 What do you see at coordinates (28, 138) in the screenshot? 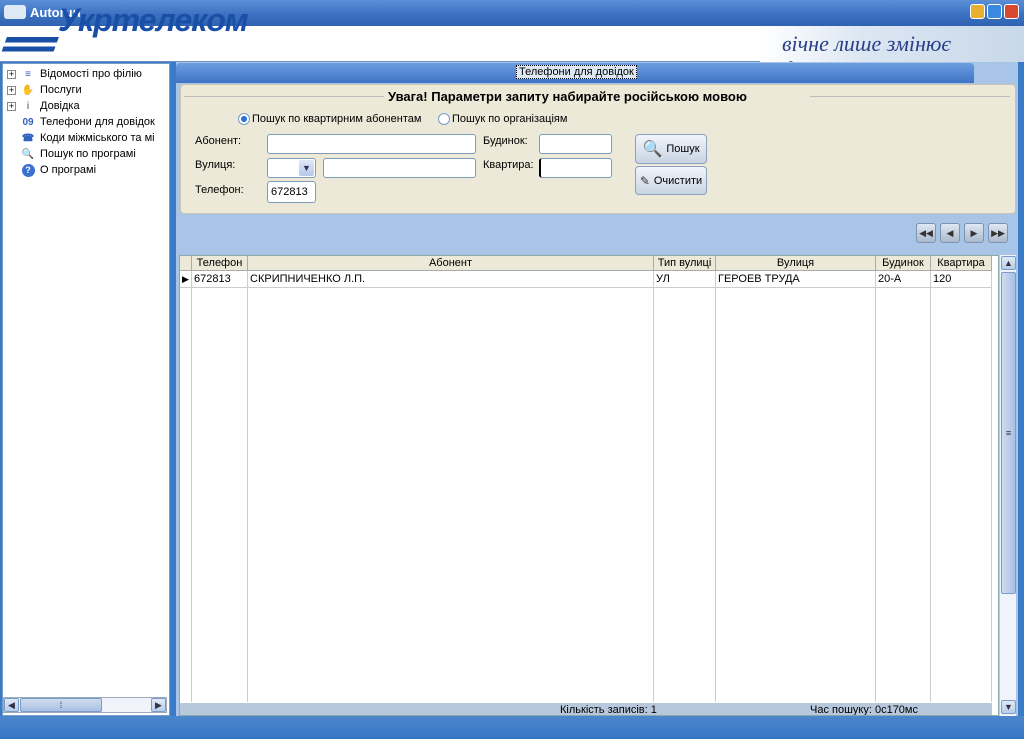
I see `phone-icon: ☎` at bounding box center [28, 138].